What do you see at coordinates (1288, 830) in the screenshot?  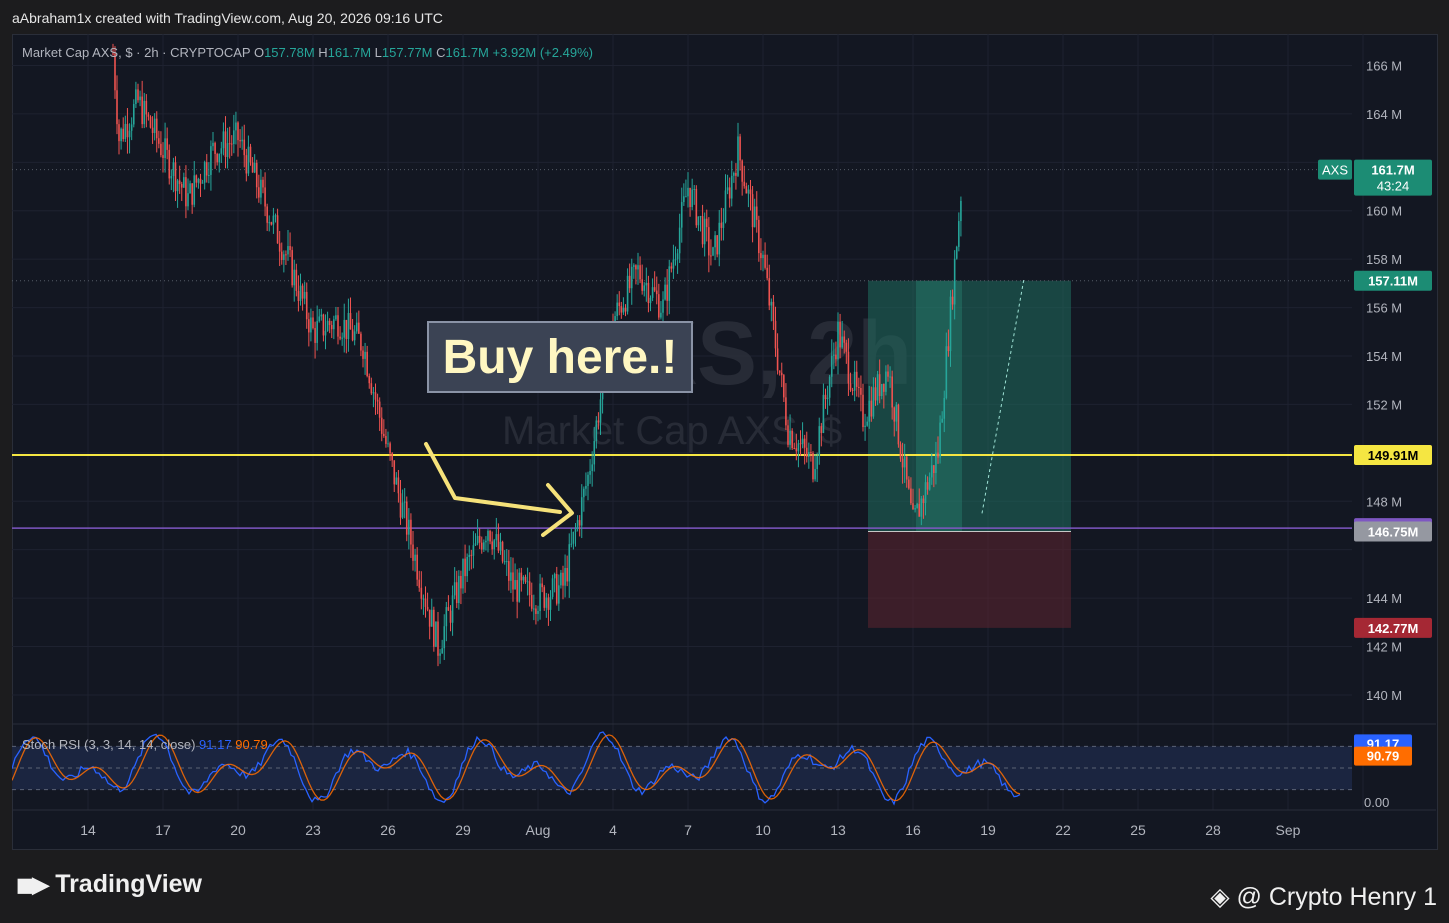 I see `time-tick-label: Sep` at bounding box center [1288, 830].